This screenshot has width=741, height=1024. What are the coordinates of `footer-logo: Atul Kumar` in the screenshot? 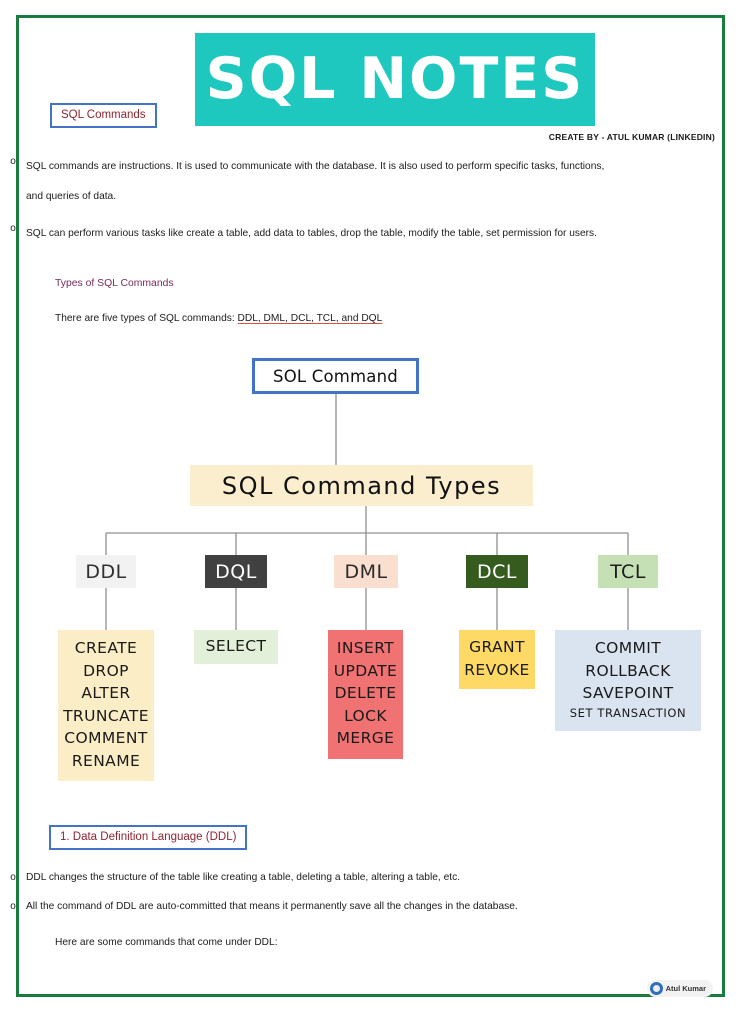 It's located at (679, 988).